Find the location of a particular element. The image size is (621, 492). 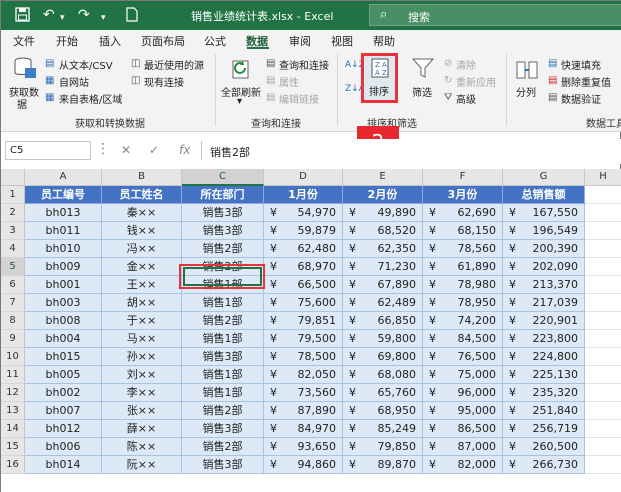

table-cell-total: ¥217,039 is located at coordinates (544, 303).